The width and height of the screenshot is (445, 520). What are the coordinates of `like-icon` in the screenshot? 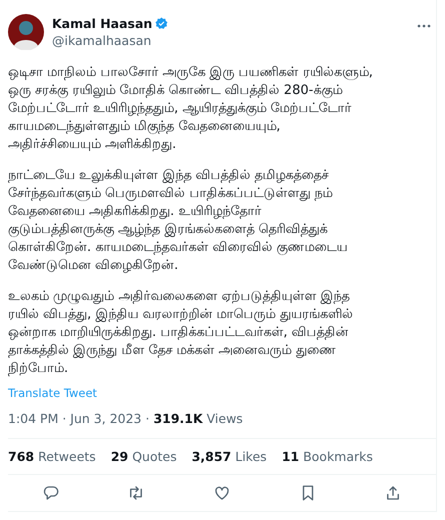 It's located at (221, 493).